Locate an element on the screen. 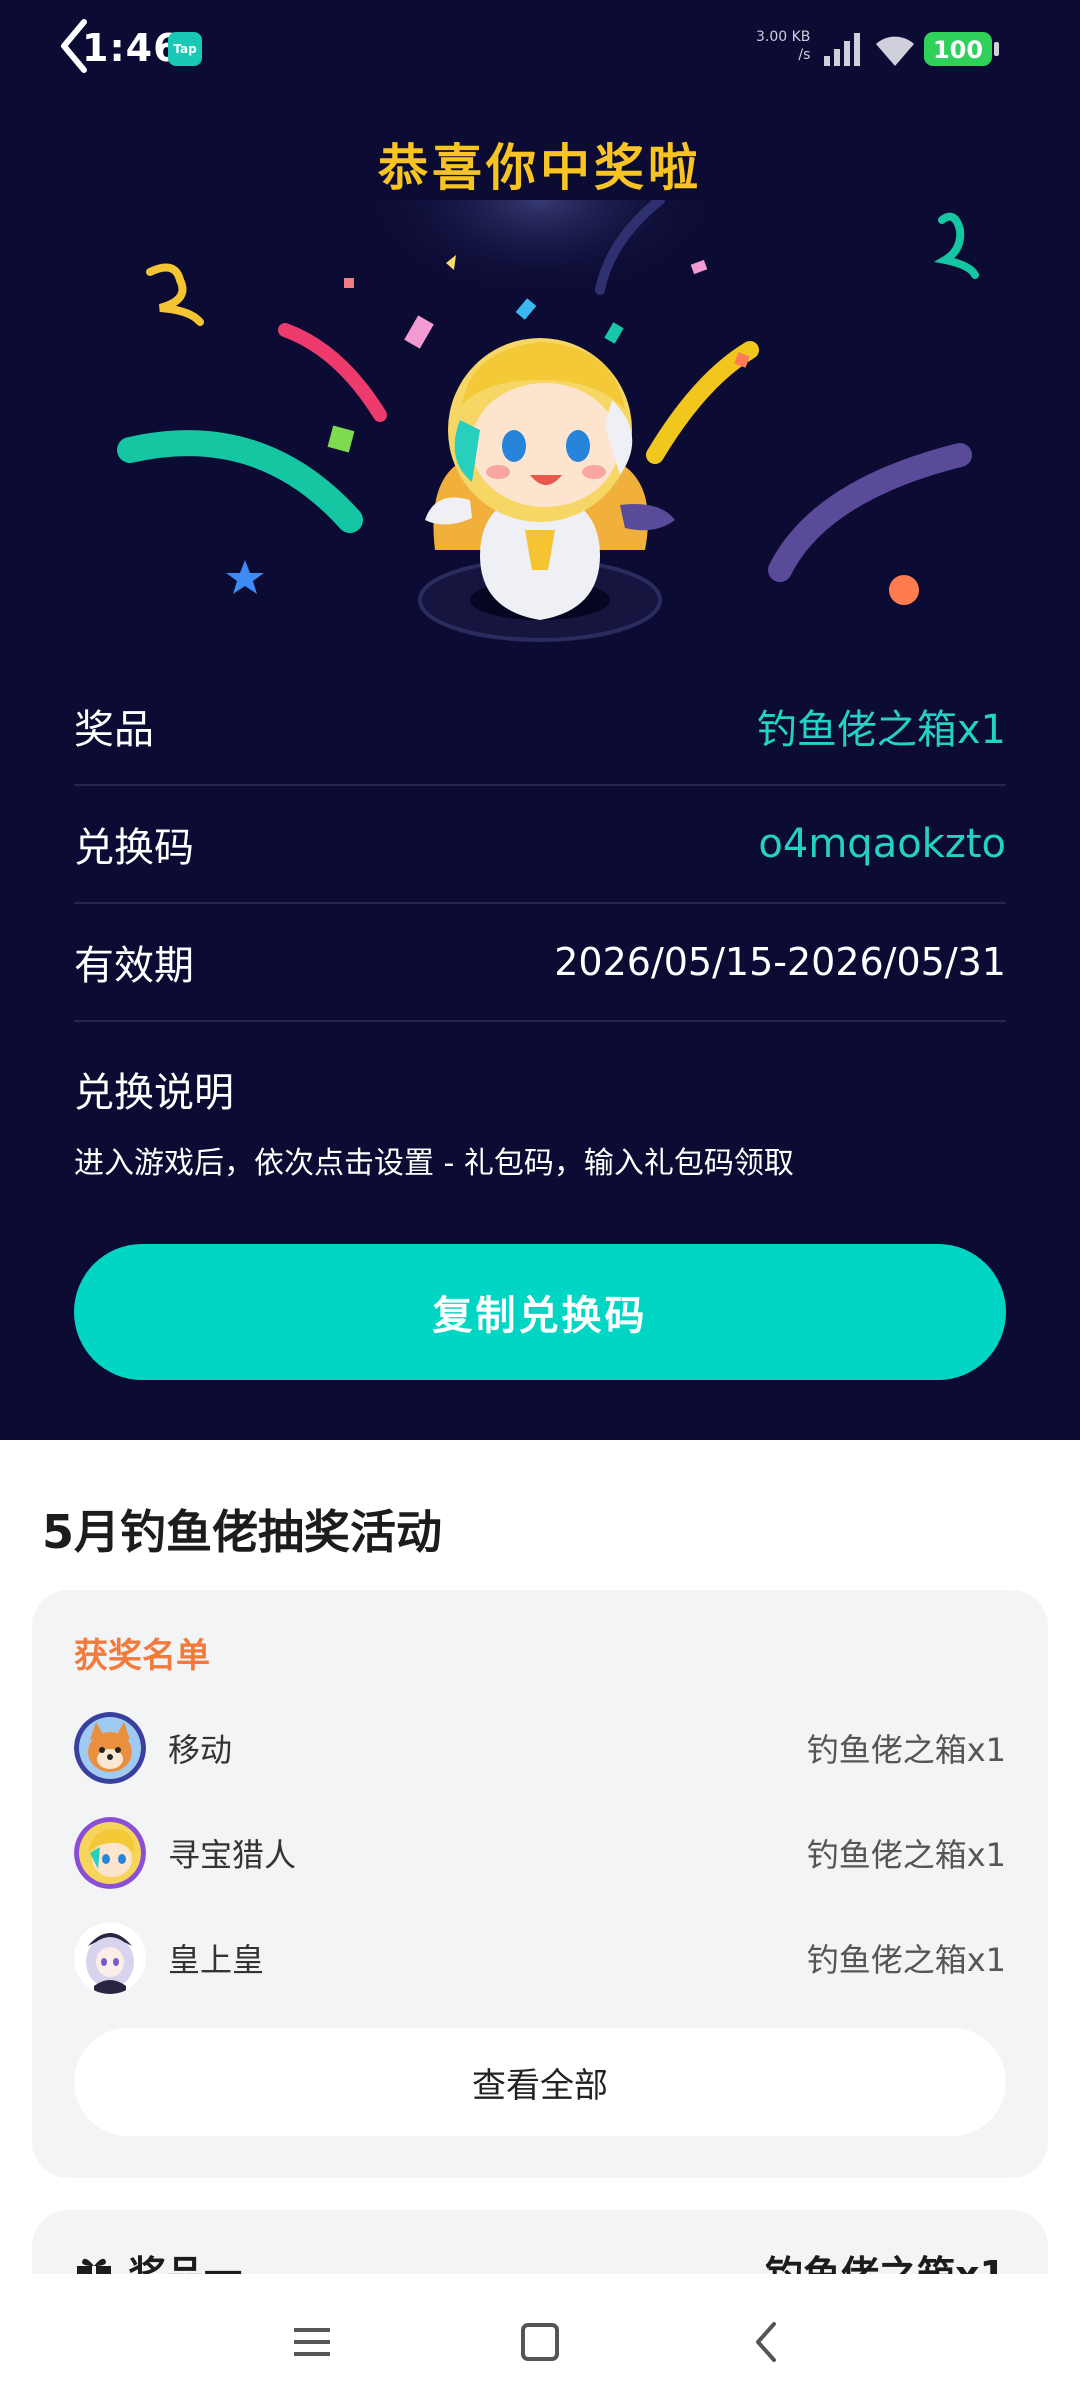 The width and height of the screenshot is (1080, 2400). battery-icon: 100 is located at coordinates (961, 49).